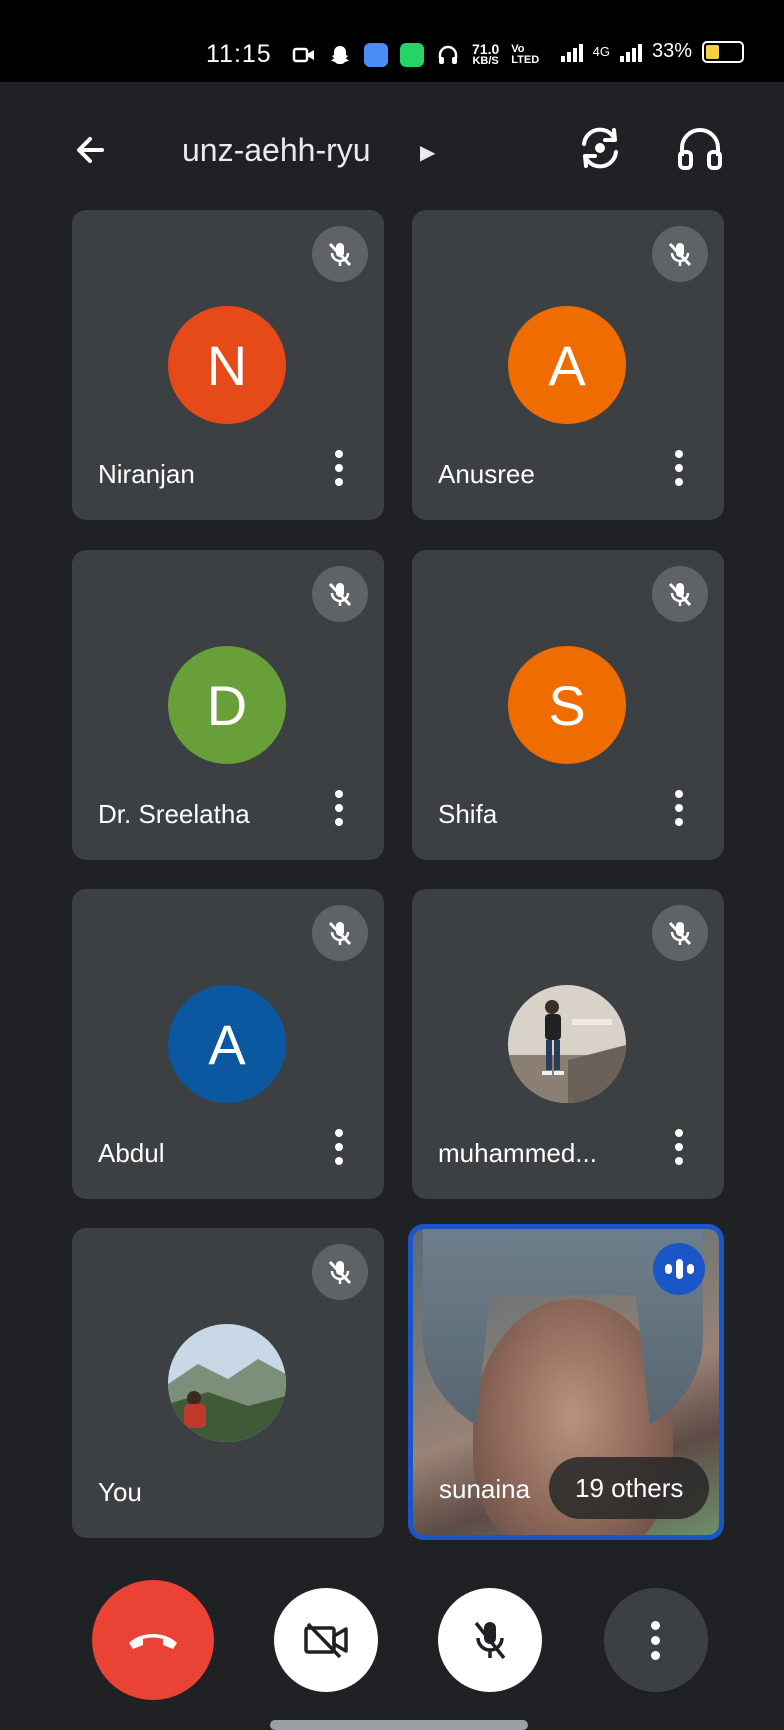 The height and width of the screenshot is (1730, 784). Describe the element at coordinates (340, 54) in the screenshot. I see `snapchat-icon` at that location.